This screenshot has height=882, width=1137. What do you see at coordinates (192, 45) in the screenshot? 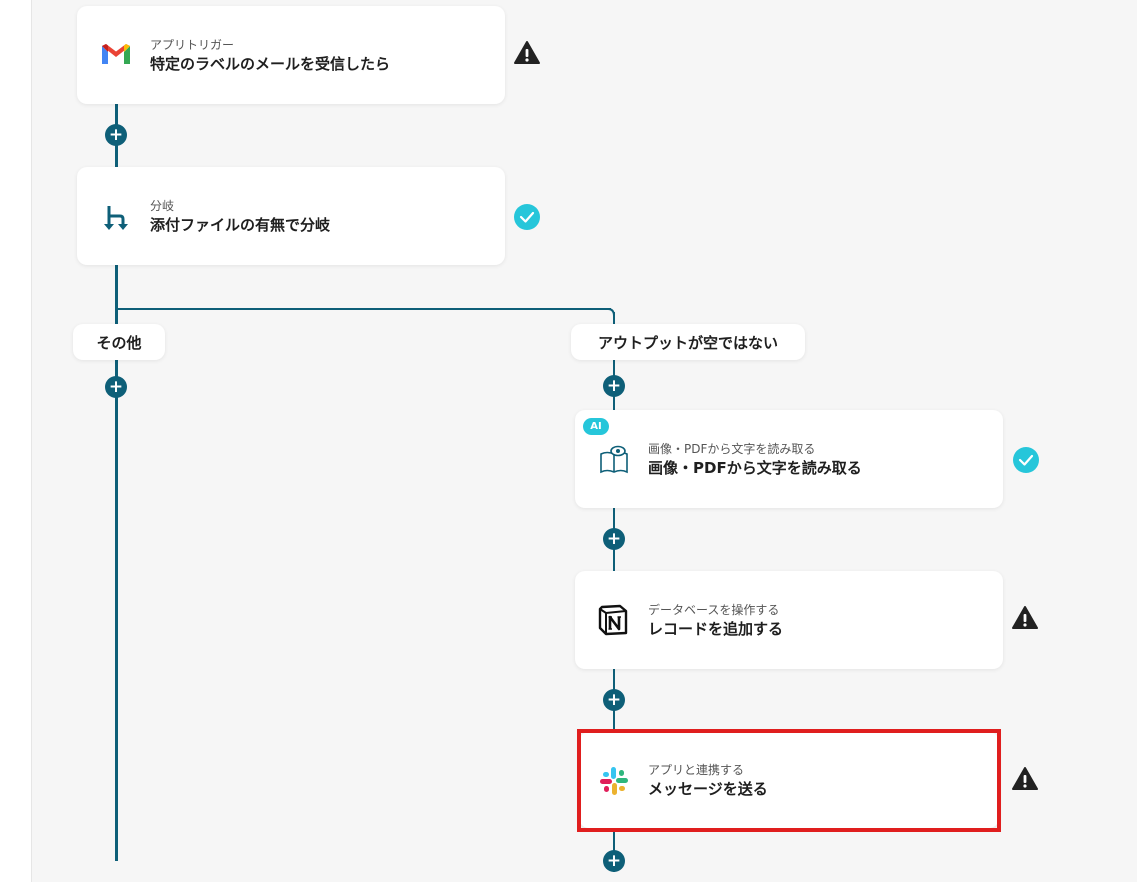
I see `card-subtitle: アプリトリガー` at bounding box center [192, 45].